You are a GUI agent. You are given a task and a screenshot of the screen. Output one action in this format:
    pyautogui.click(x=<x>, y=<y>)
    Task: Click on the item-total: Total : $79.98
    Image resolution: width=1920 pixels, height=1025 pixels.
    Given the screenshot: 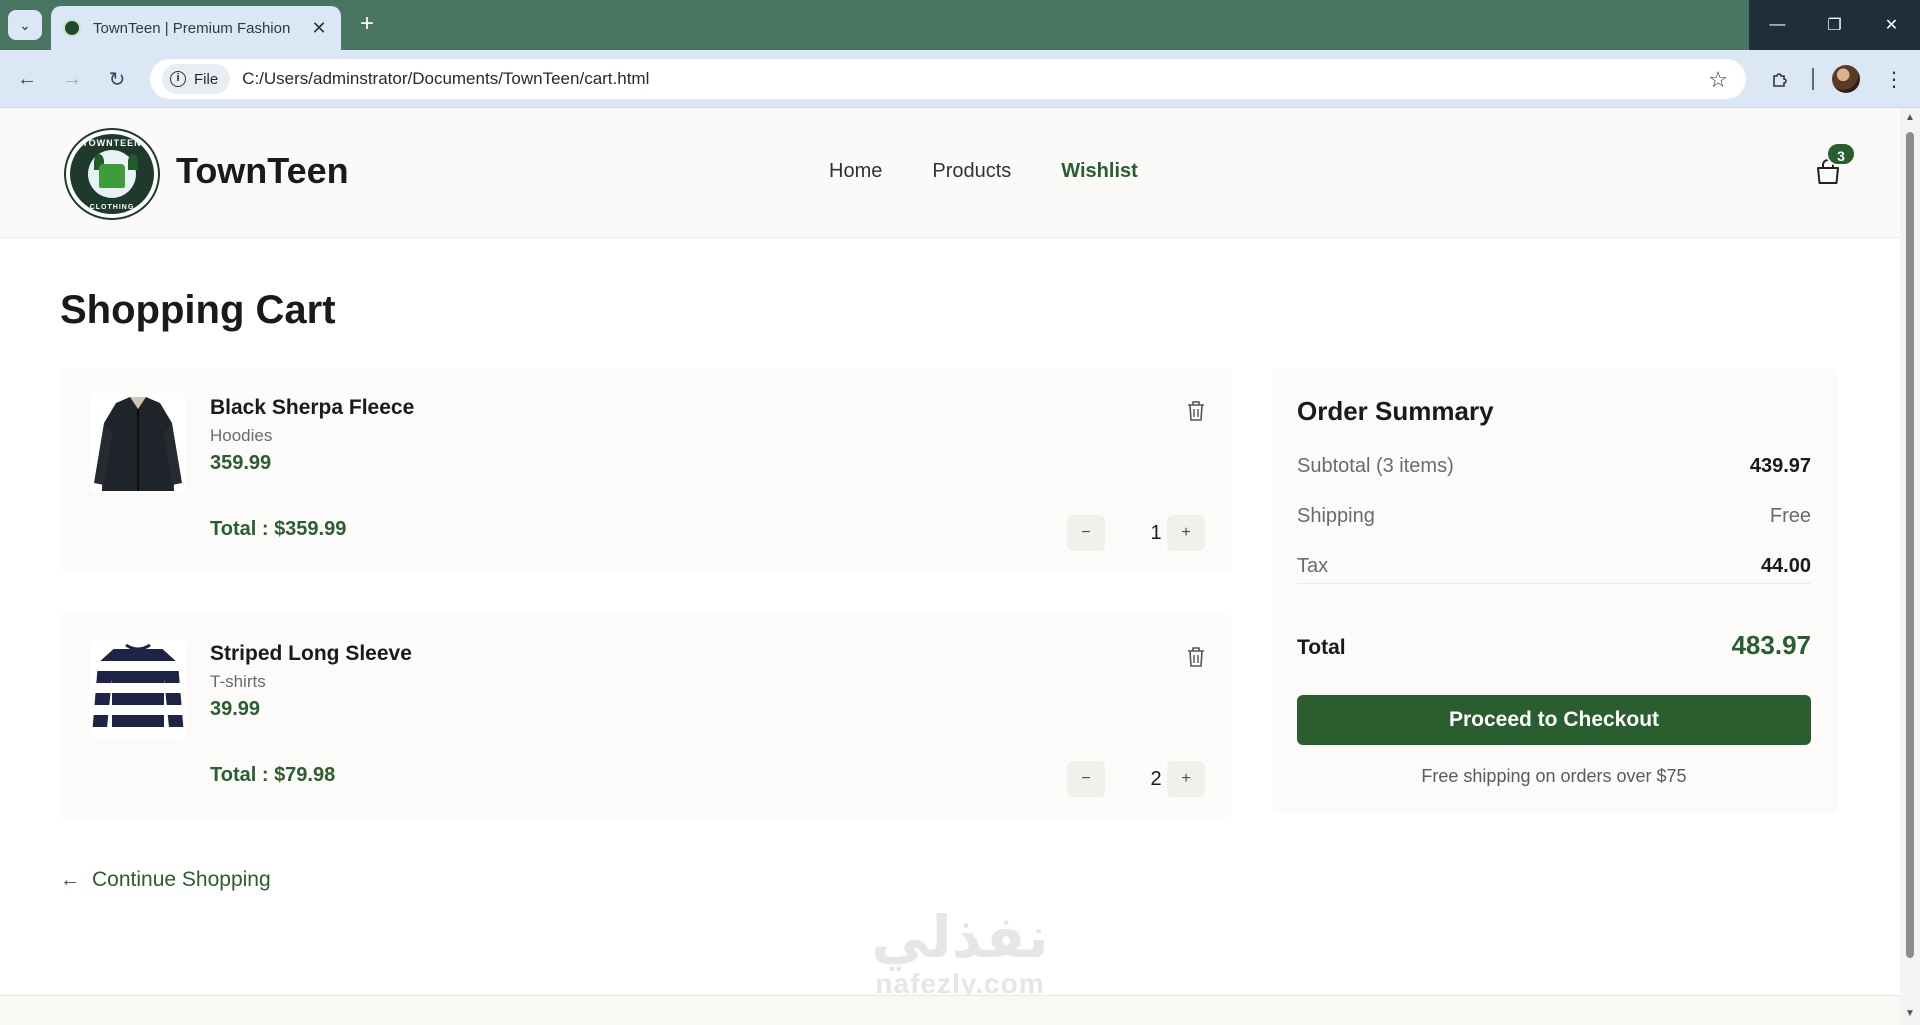 What is the action you would take?
    pyautogui.click(x=273, y=775)
    